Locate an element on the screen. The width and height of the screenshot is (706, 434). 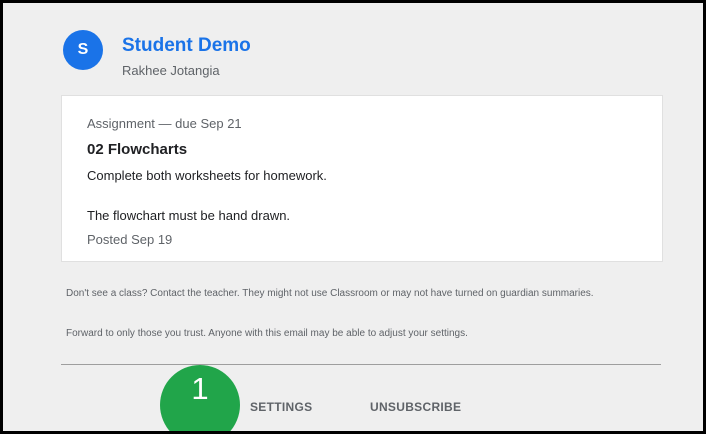
class-name-link: Student Demo is located at coordinates (186, 46).